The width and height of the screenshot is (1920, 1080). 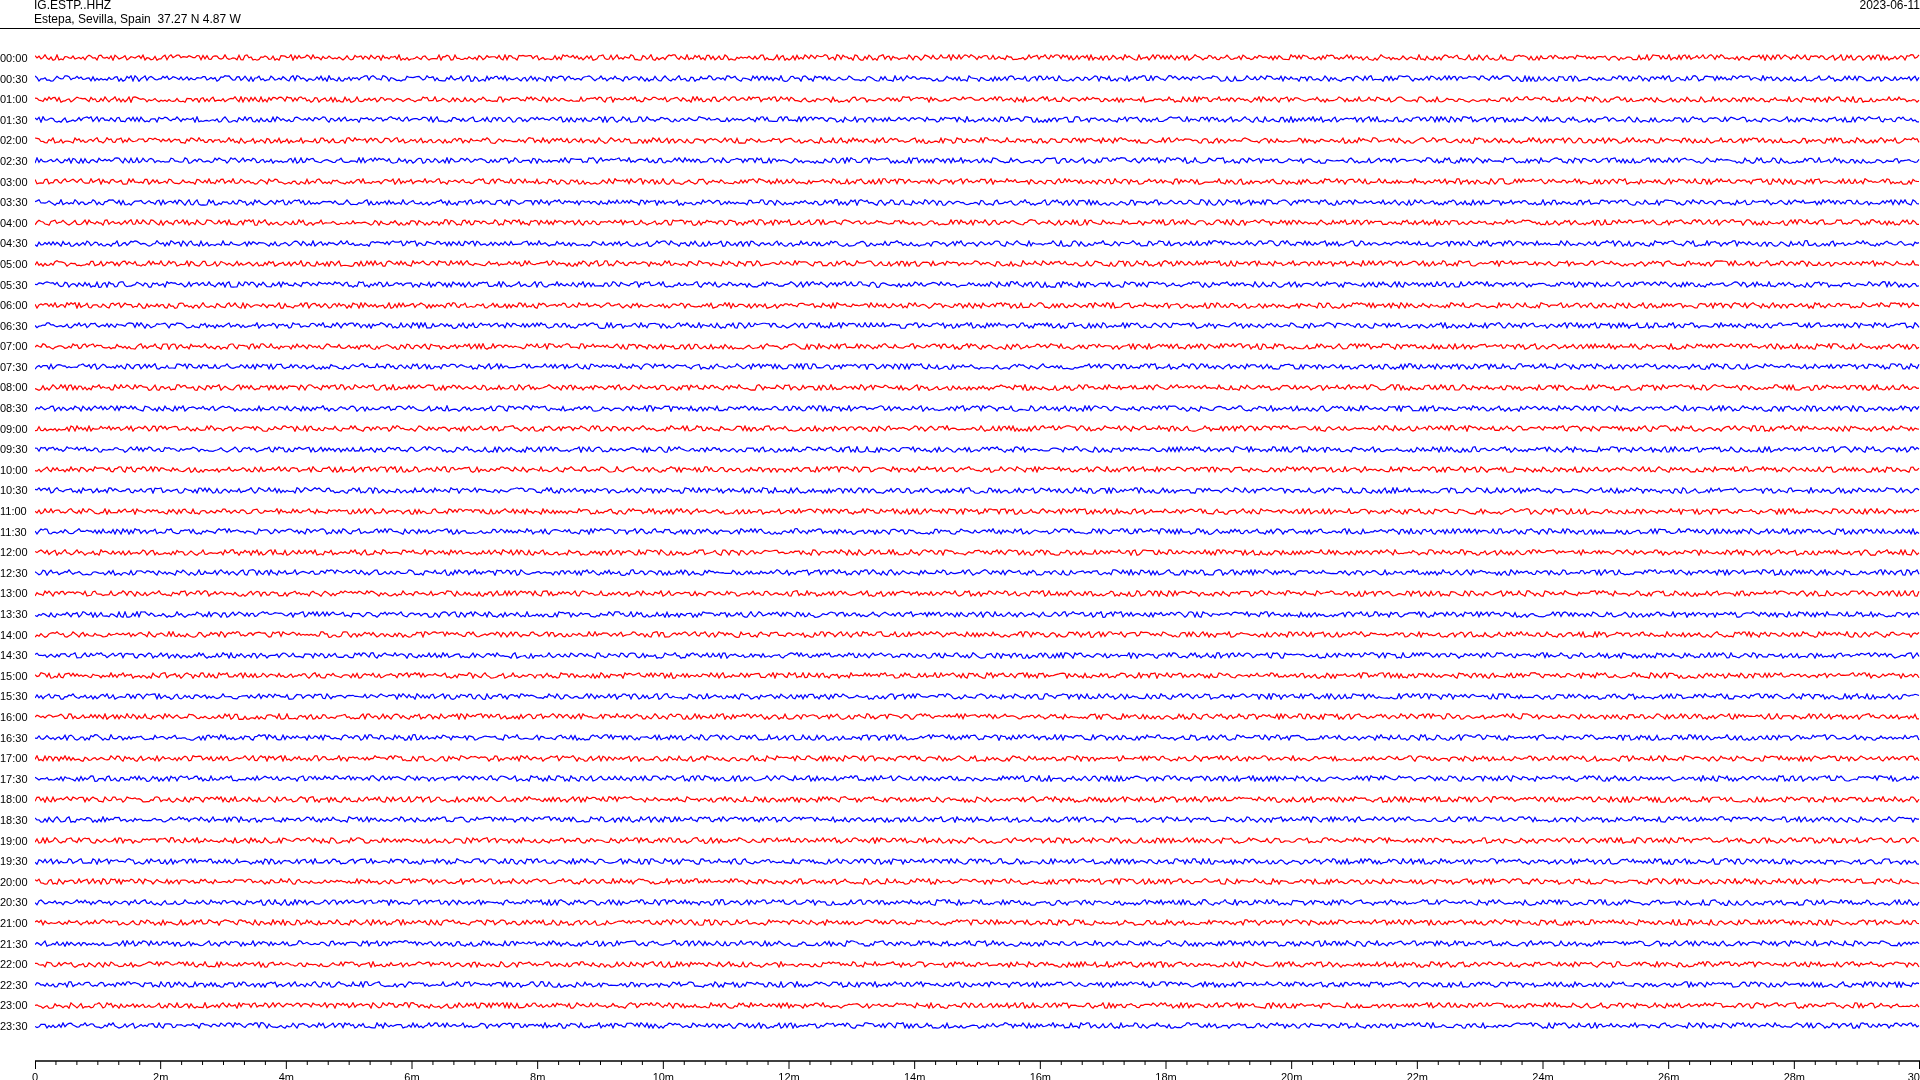 I want to click on time-label: 18:00, so click(x=14, y=799).